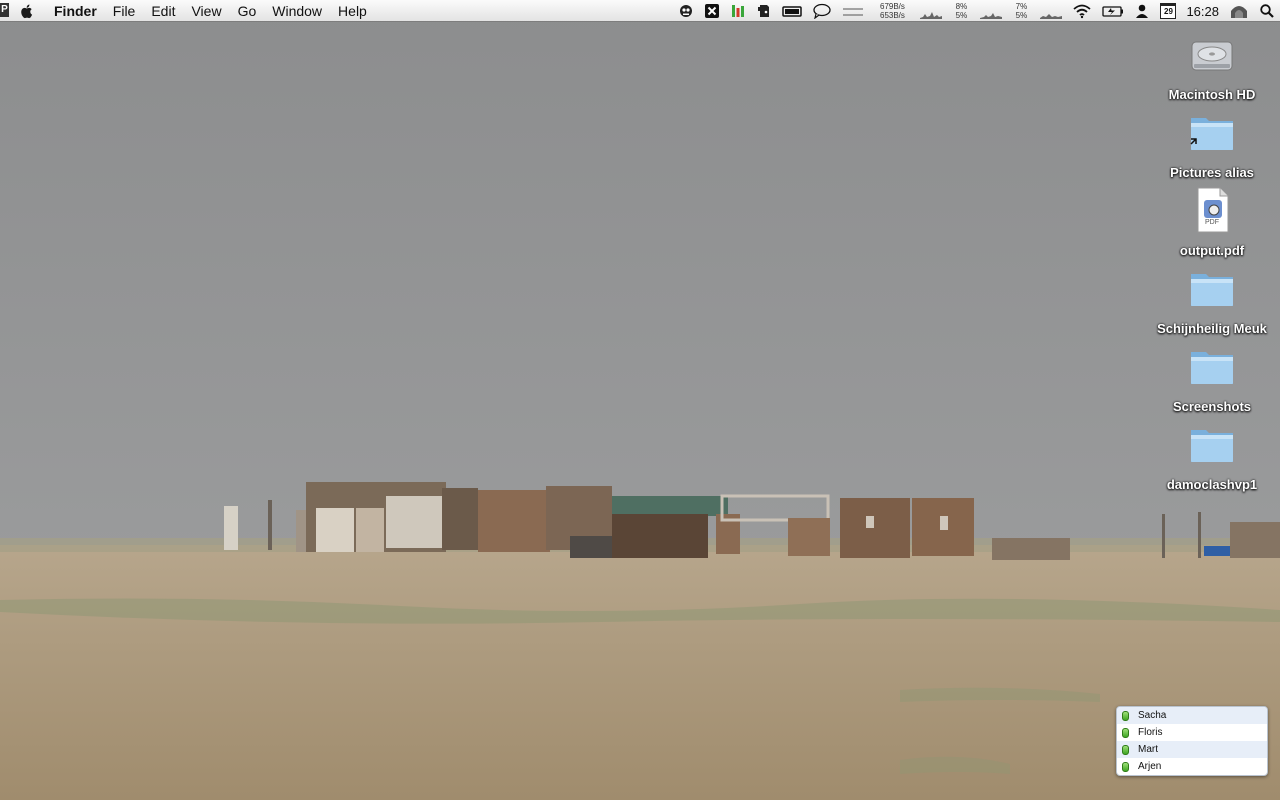 The width and height of the screenshot is (1280, 800). I want to click on menubar-clock: 16:28, so click(1202, 11).